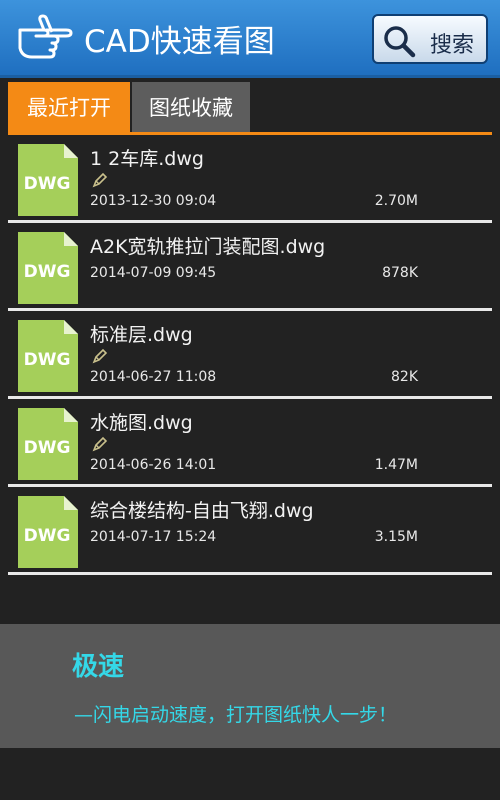  I want to click on search-button-label: 搜索, so click(452, 45).